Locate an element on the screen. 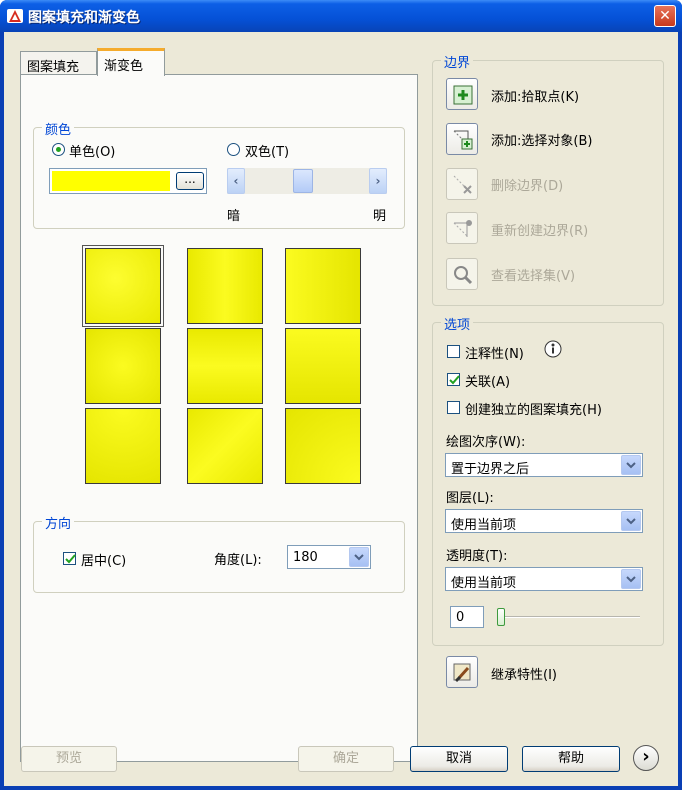 The width and height of the screenshot is (682, 790). paintbrush-icon is located at coordinates (462, 673).